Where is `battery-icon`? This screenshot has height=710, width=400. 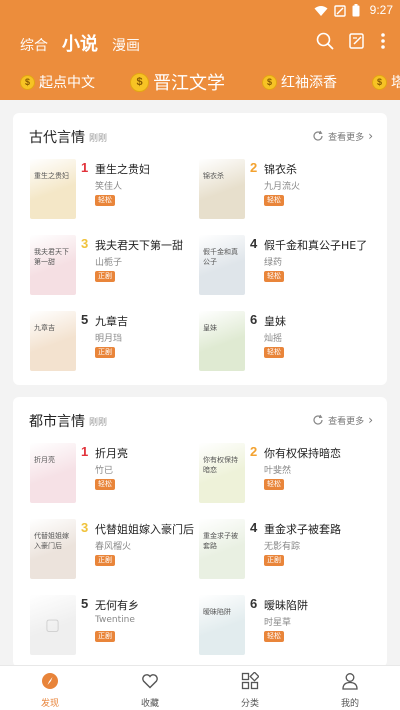
battery-icon is located at coordinates (356, 10).